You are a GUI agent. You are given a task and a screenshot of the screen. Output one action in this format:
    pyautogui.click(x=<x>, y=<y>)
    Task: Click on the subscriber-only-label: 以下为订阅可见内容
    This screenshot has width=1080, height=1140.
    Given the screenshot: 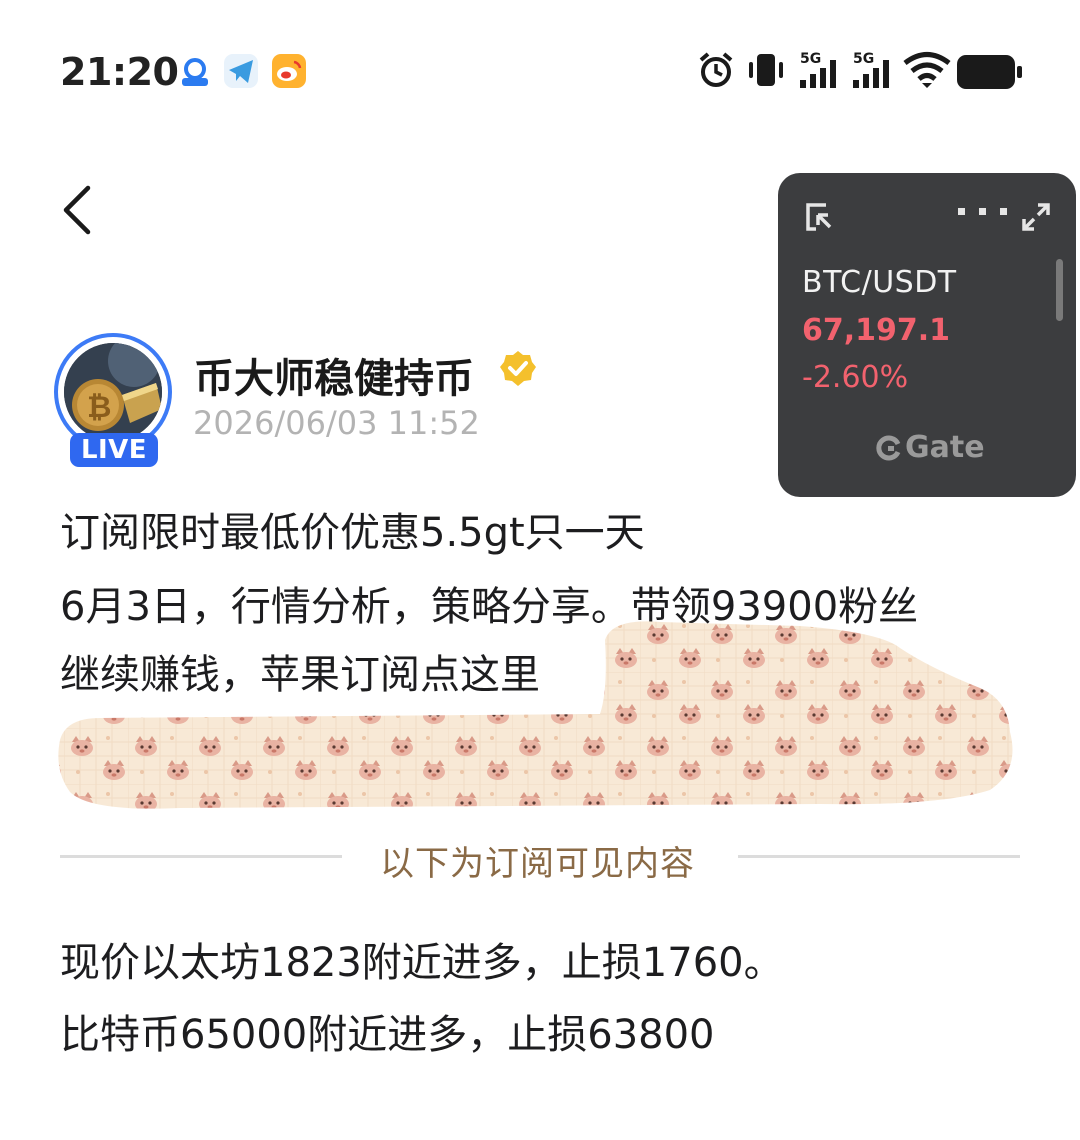 What is the action you would take?
    pyautogui.click(x=537, y=864)
    